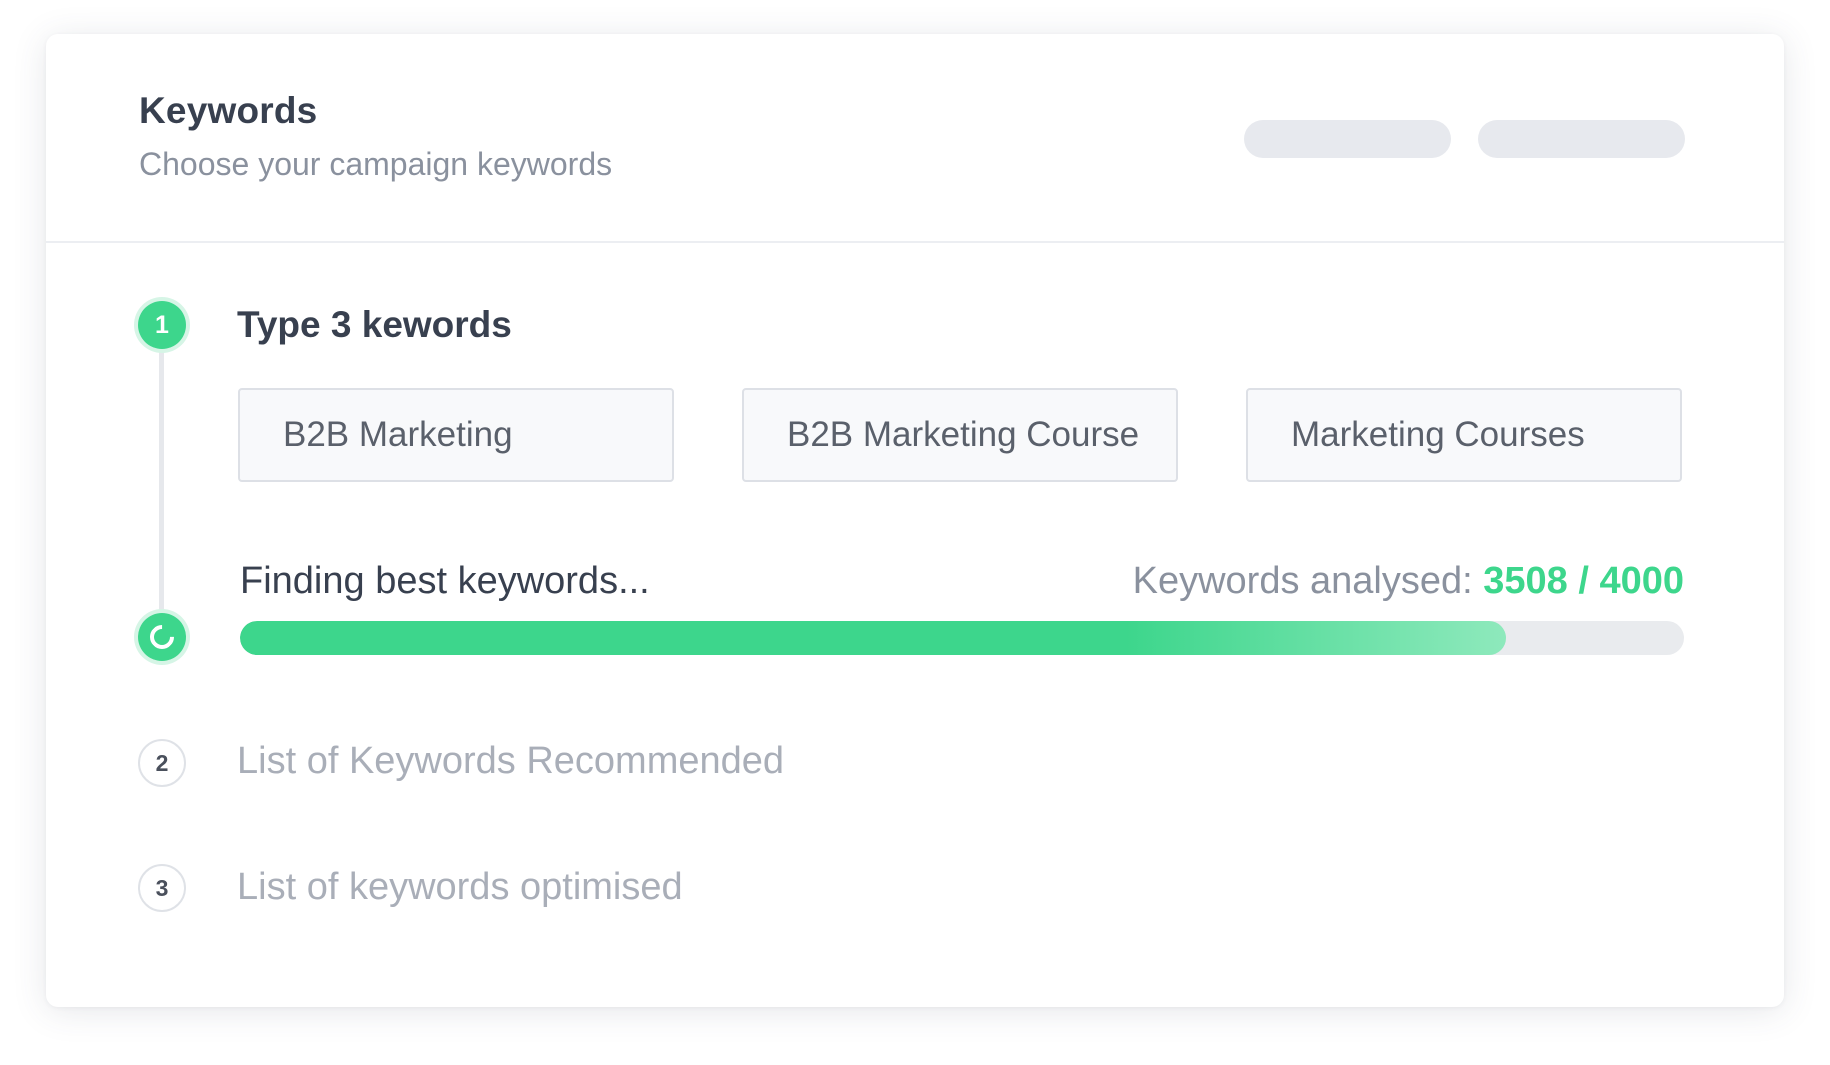 The height and width of the screenshot is (1065, 1830). I want to click on step-3-indicator: 3, so click(162, 888).